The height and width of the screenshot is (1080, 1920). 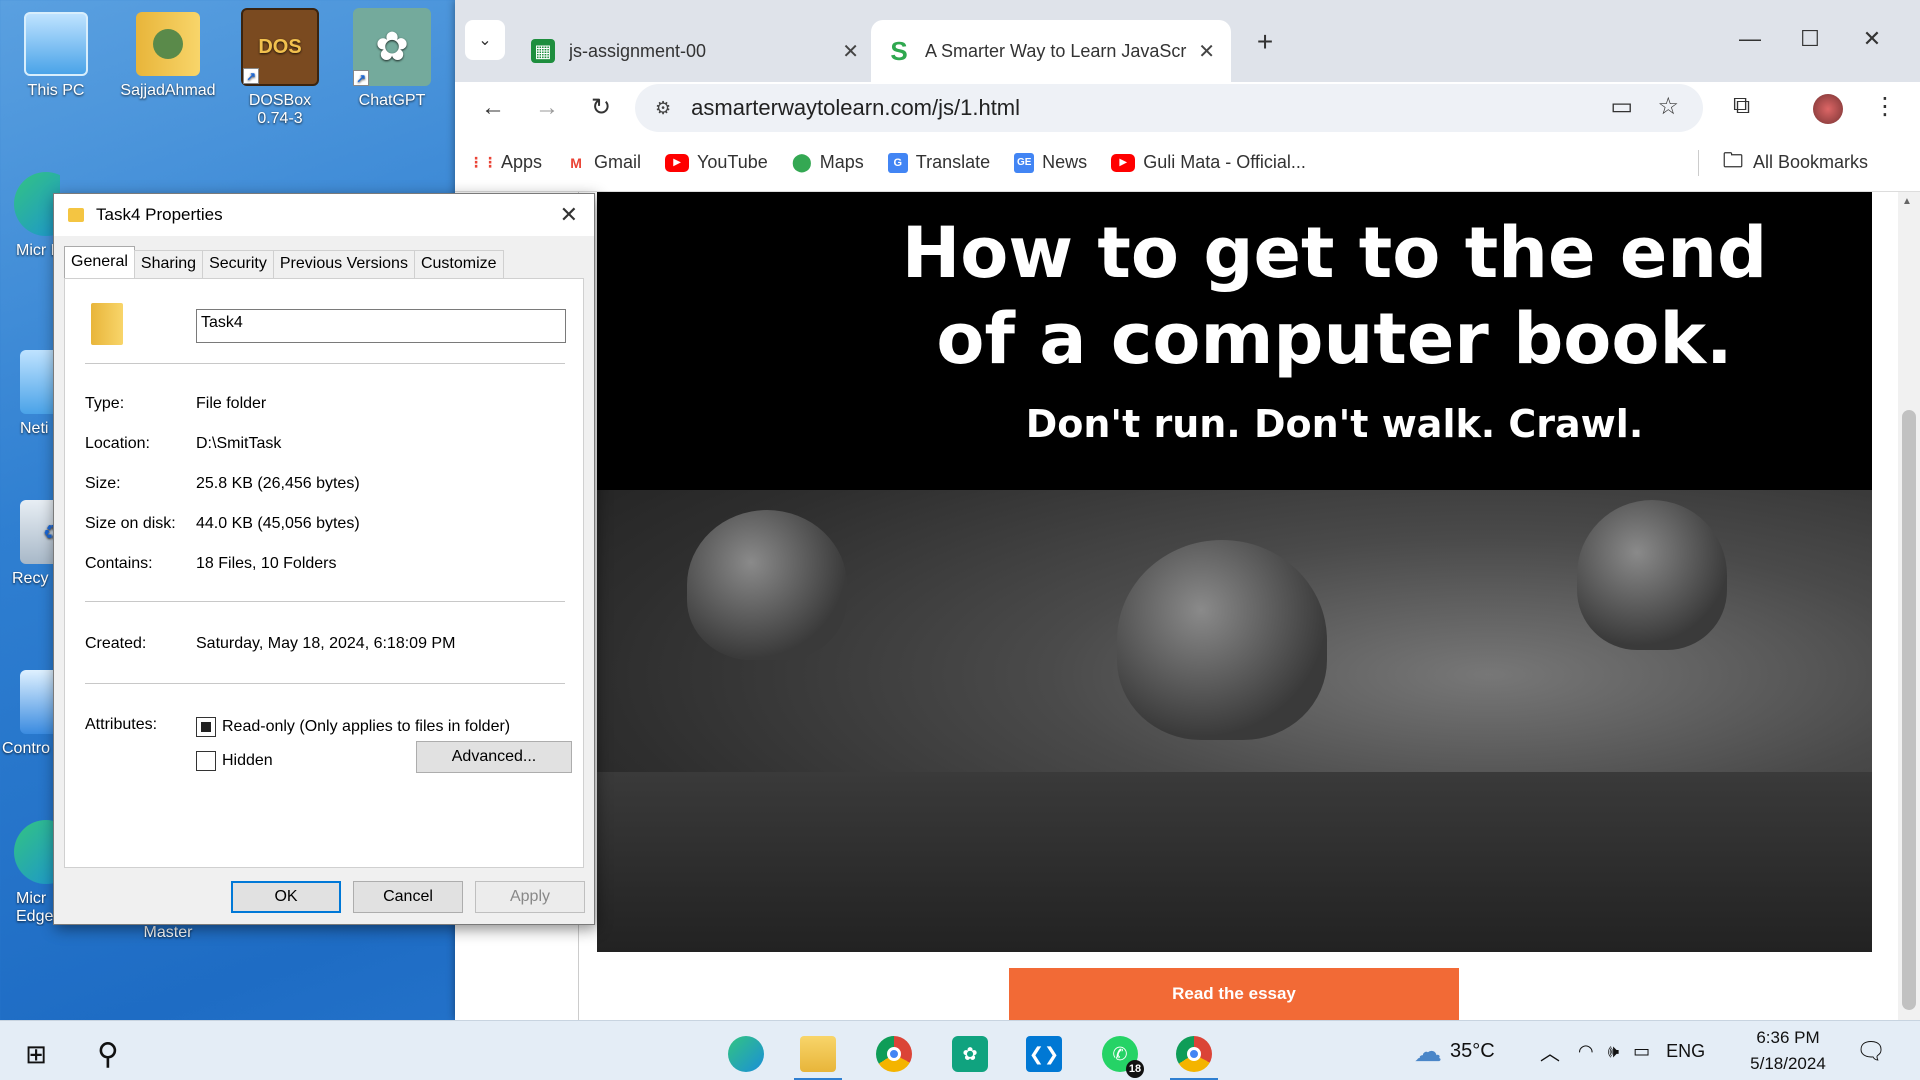 I want to click on bookmark-news: GE News, so click(x=1050, y=162).